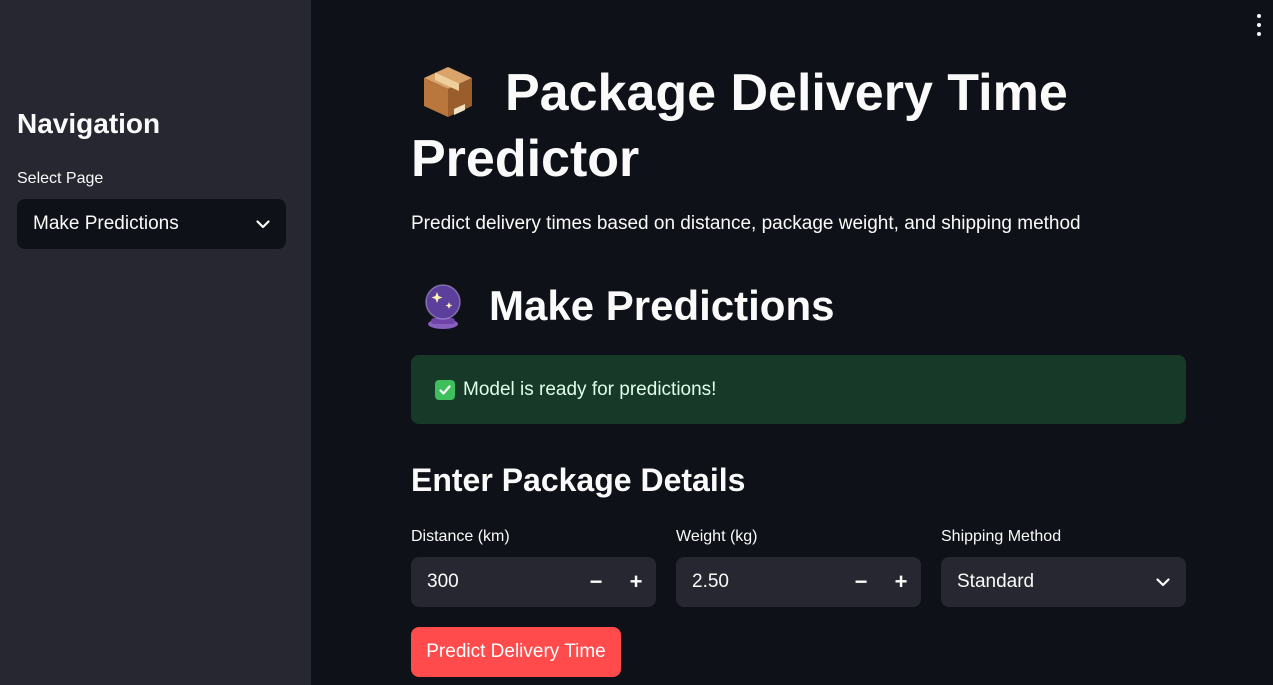 The width and height of the screenshot is (1273, 685). What do you see at coordinates (460, 536) in the screenshot?
I see `distance-label: Distance (km)` at bounding box center [460, 536].